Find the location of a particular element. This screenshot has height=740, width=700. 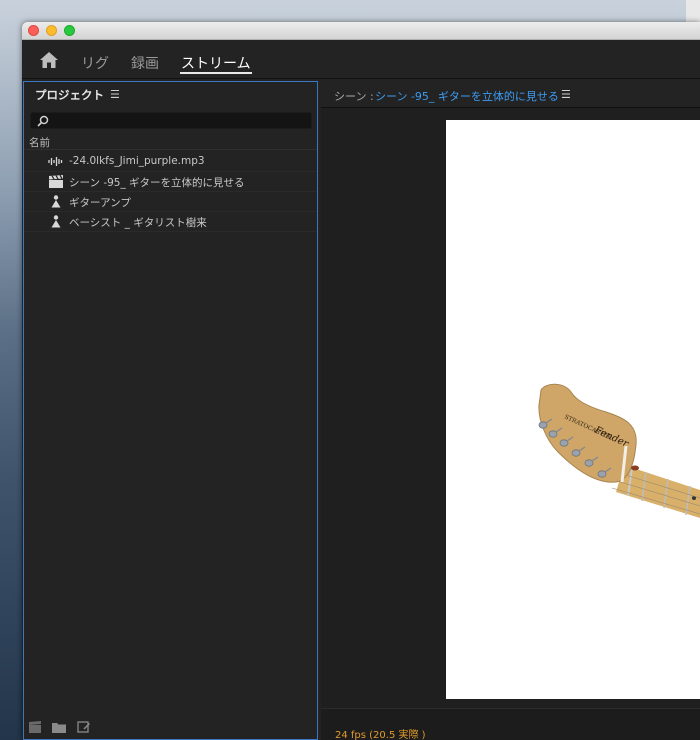

workspace-bar: リグ 録画 ストリーム is located at coordinates (361, 59).